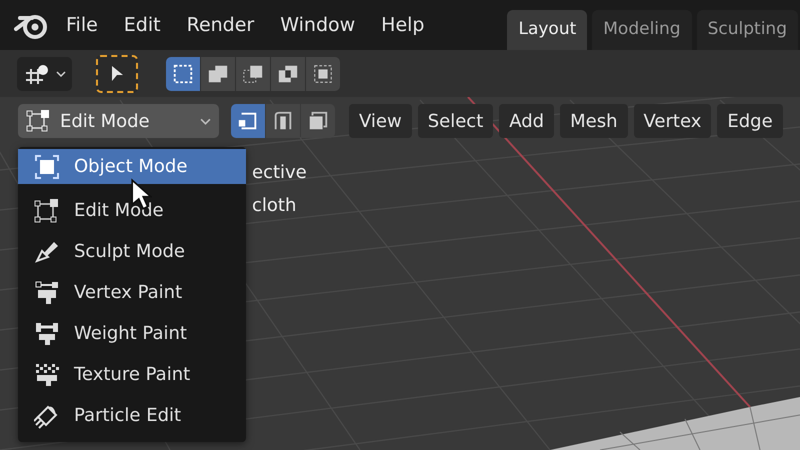 The height and width of the screenshot is (450, 800). What do you see at coordinates (456, 121) in the screenshot?
I see `header-menu-button: Select` at bounding box center [456, 121].